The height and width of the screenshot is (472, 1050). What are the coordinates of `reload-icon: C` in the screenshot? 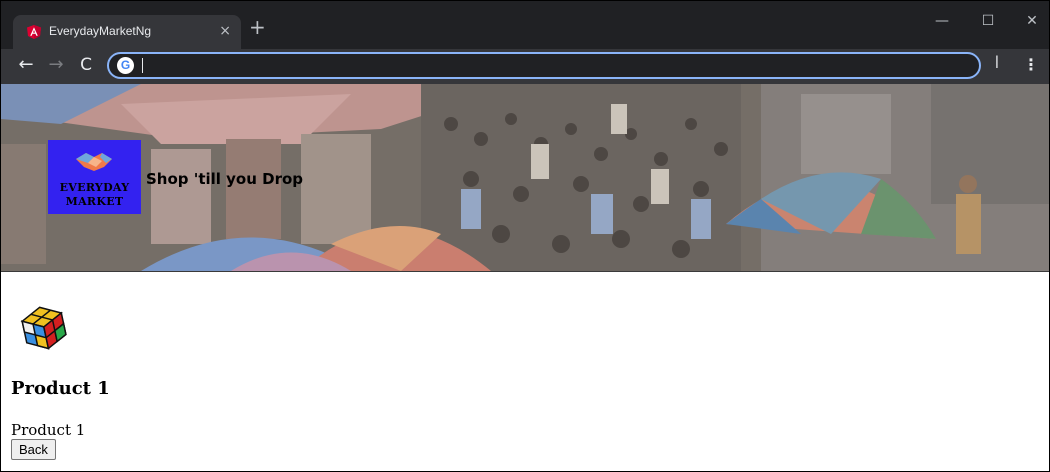 It's located at (86, 65).